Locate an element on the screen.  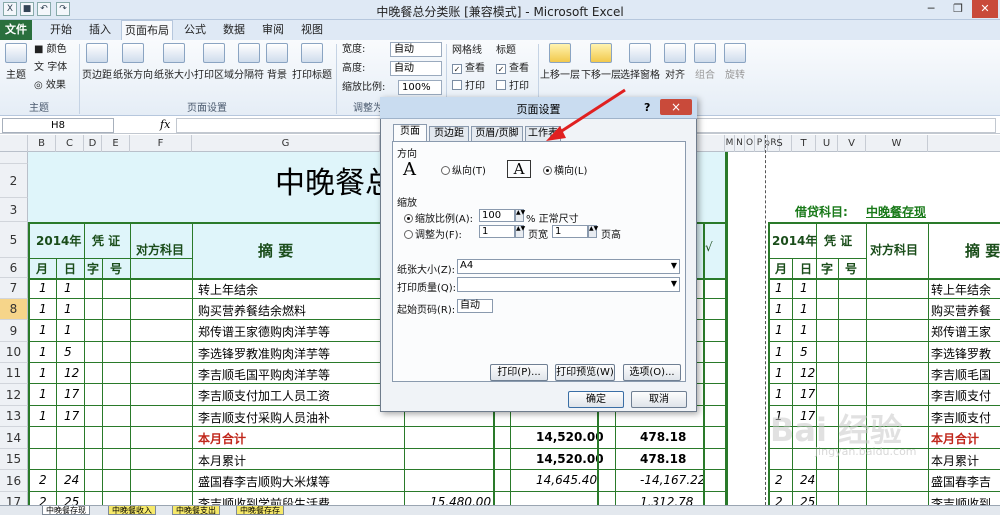
sheet-tab: 中晚餐存现 is located at coordinates (66, 510).